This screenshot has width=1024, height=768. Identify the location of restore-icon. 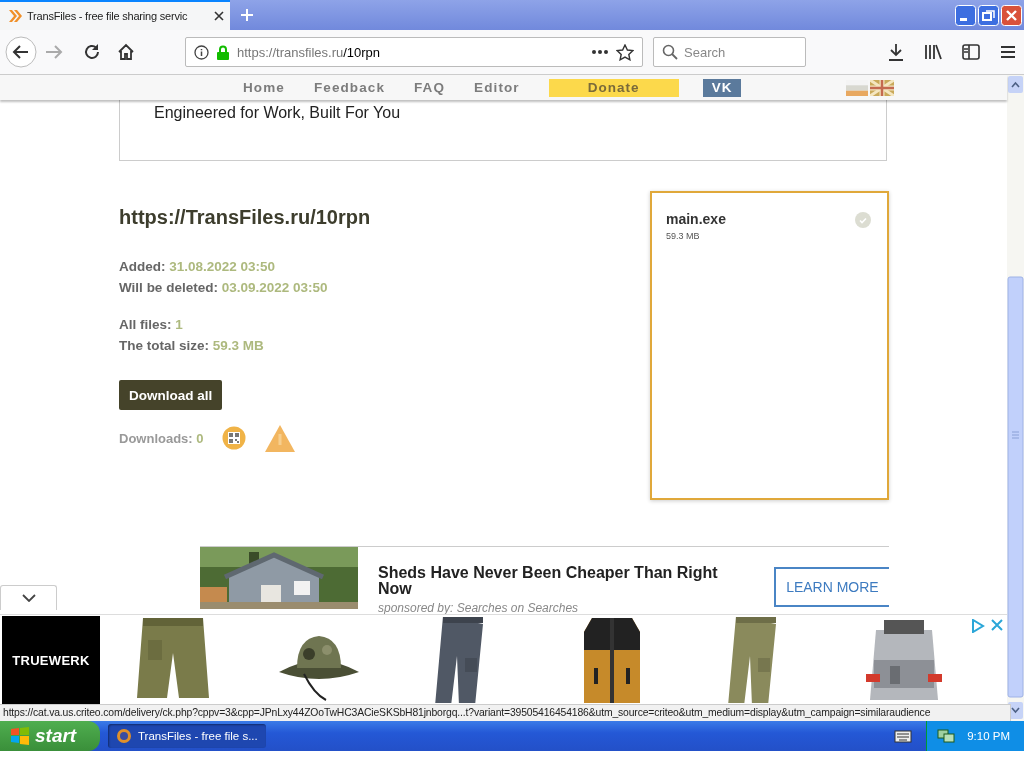
(988, 15).